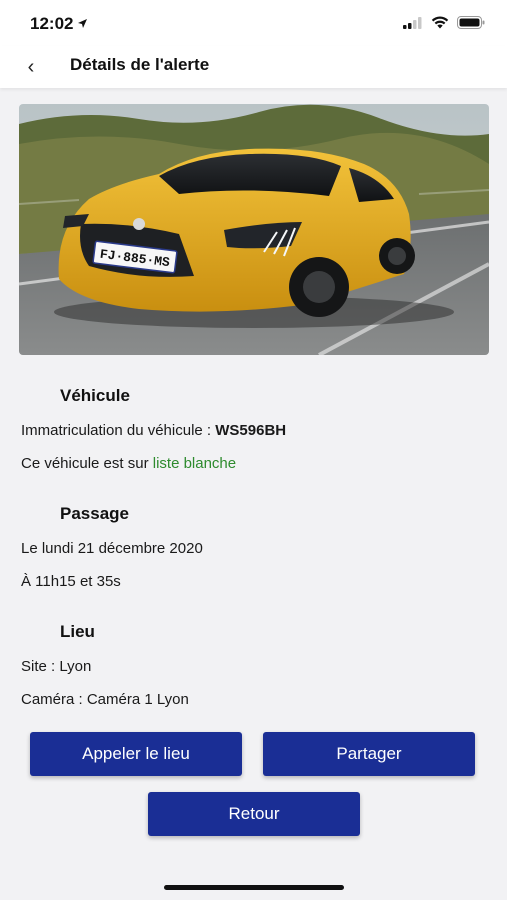  Describe the element at coordinates (77, 631) in the screenshot. I see `section-title-lieu: Lieu` at that location.